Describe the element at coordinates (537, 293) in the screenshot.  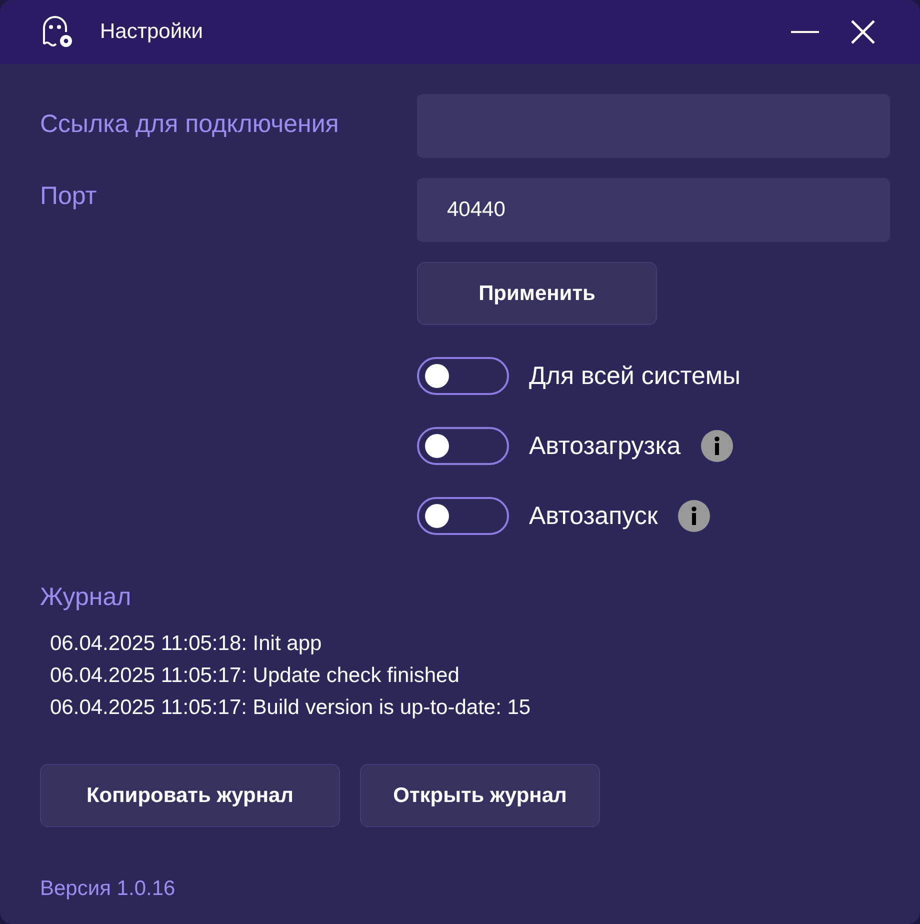
I see `apply-button: Применить` at that location.